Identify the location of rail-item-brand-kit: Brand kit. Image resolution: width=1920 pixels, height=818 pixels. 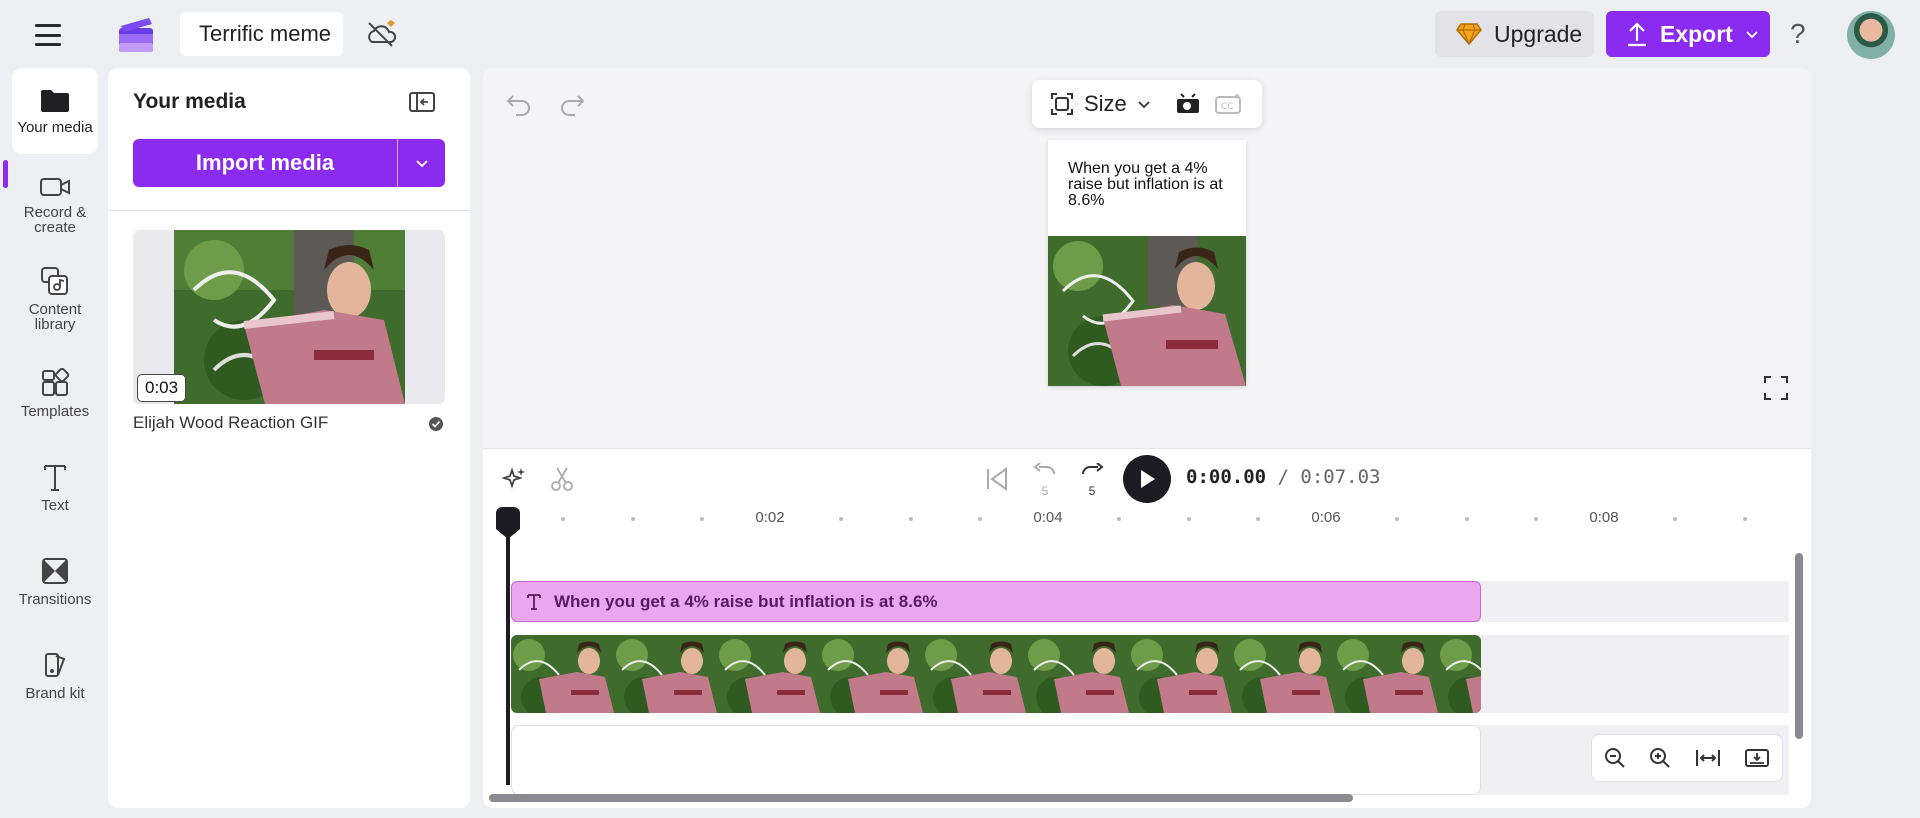
(55, 675).